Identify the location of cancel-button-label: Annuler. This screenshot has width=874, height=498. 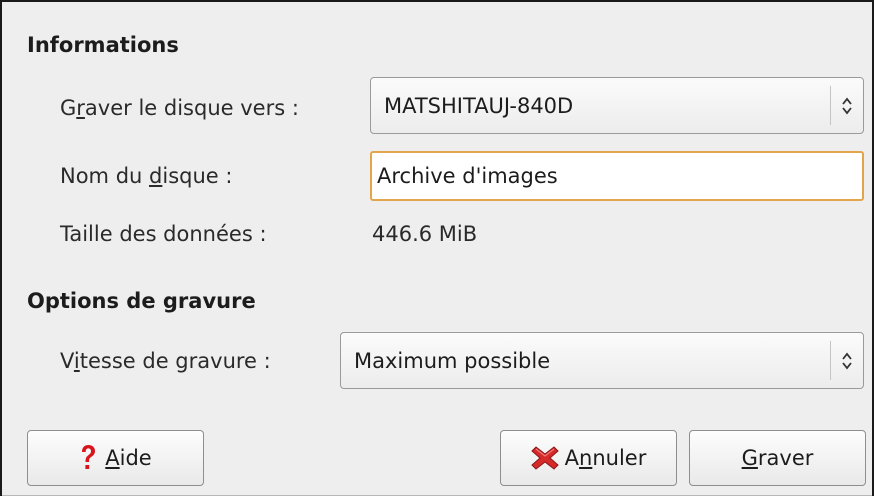
(606, 458).